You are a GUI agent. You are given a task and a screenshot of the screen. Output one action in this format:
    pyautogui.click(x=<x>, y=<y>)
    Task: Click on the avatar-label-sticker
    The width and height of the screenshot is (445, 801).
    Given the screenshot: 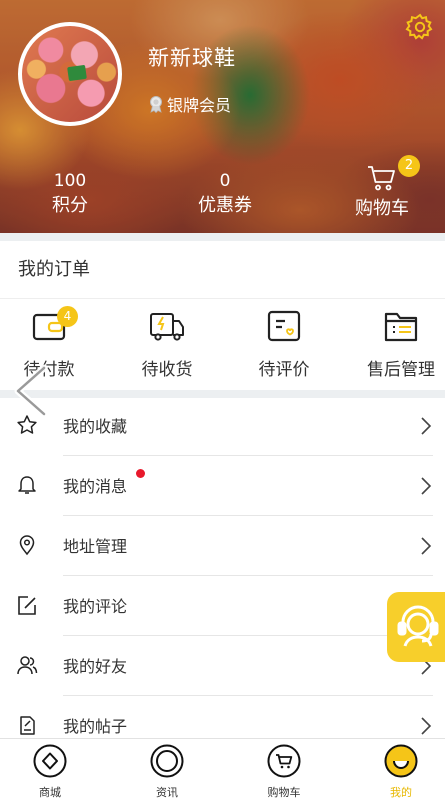 What is the action you would take?
    pyautogui.click(x=77, y=73)
    